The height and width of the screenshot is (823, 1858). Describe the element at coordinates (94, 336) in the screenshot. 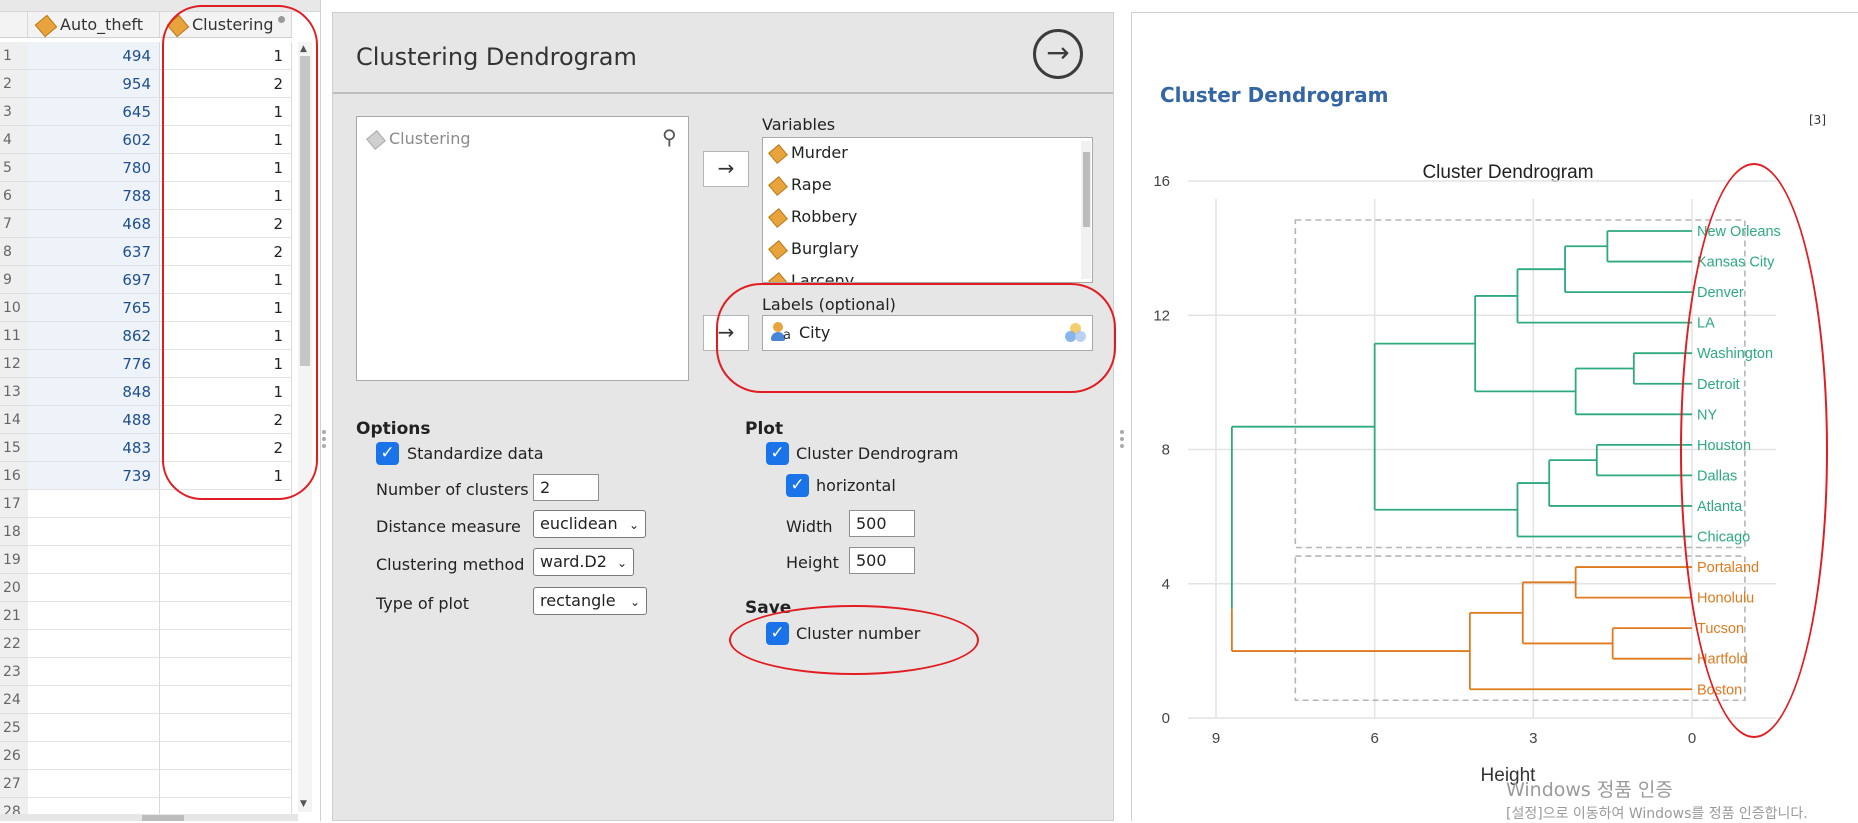

I see `cell-auto-theft: 862` at that location.